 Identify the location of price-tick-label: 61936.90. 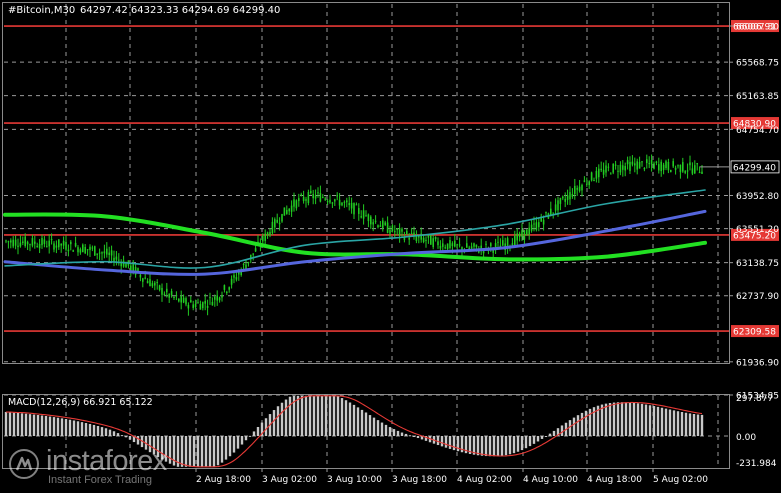
(757, 363).